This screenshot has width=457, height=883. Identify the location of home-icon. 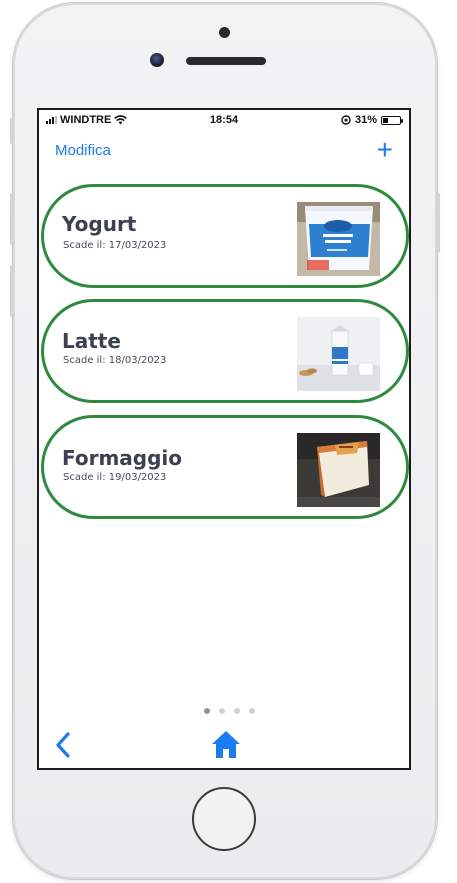
(226, 744).